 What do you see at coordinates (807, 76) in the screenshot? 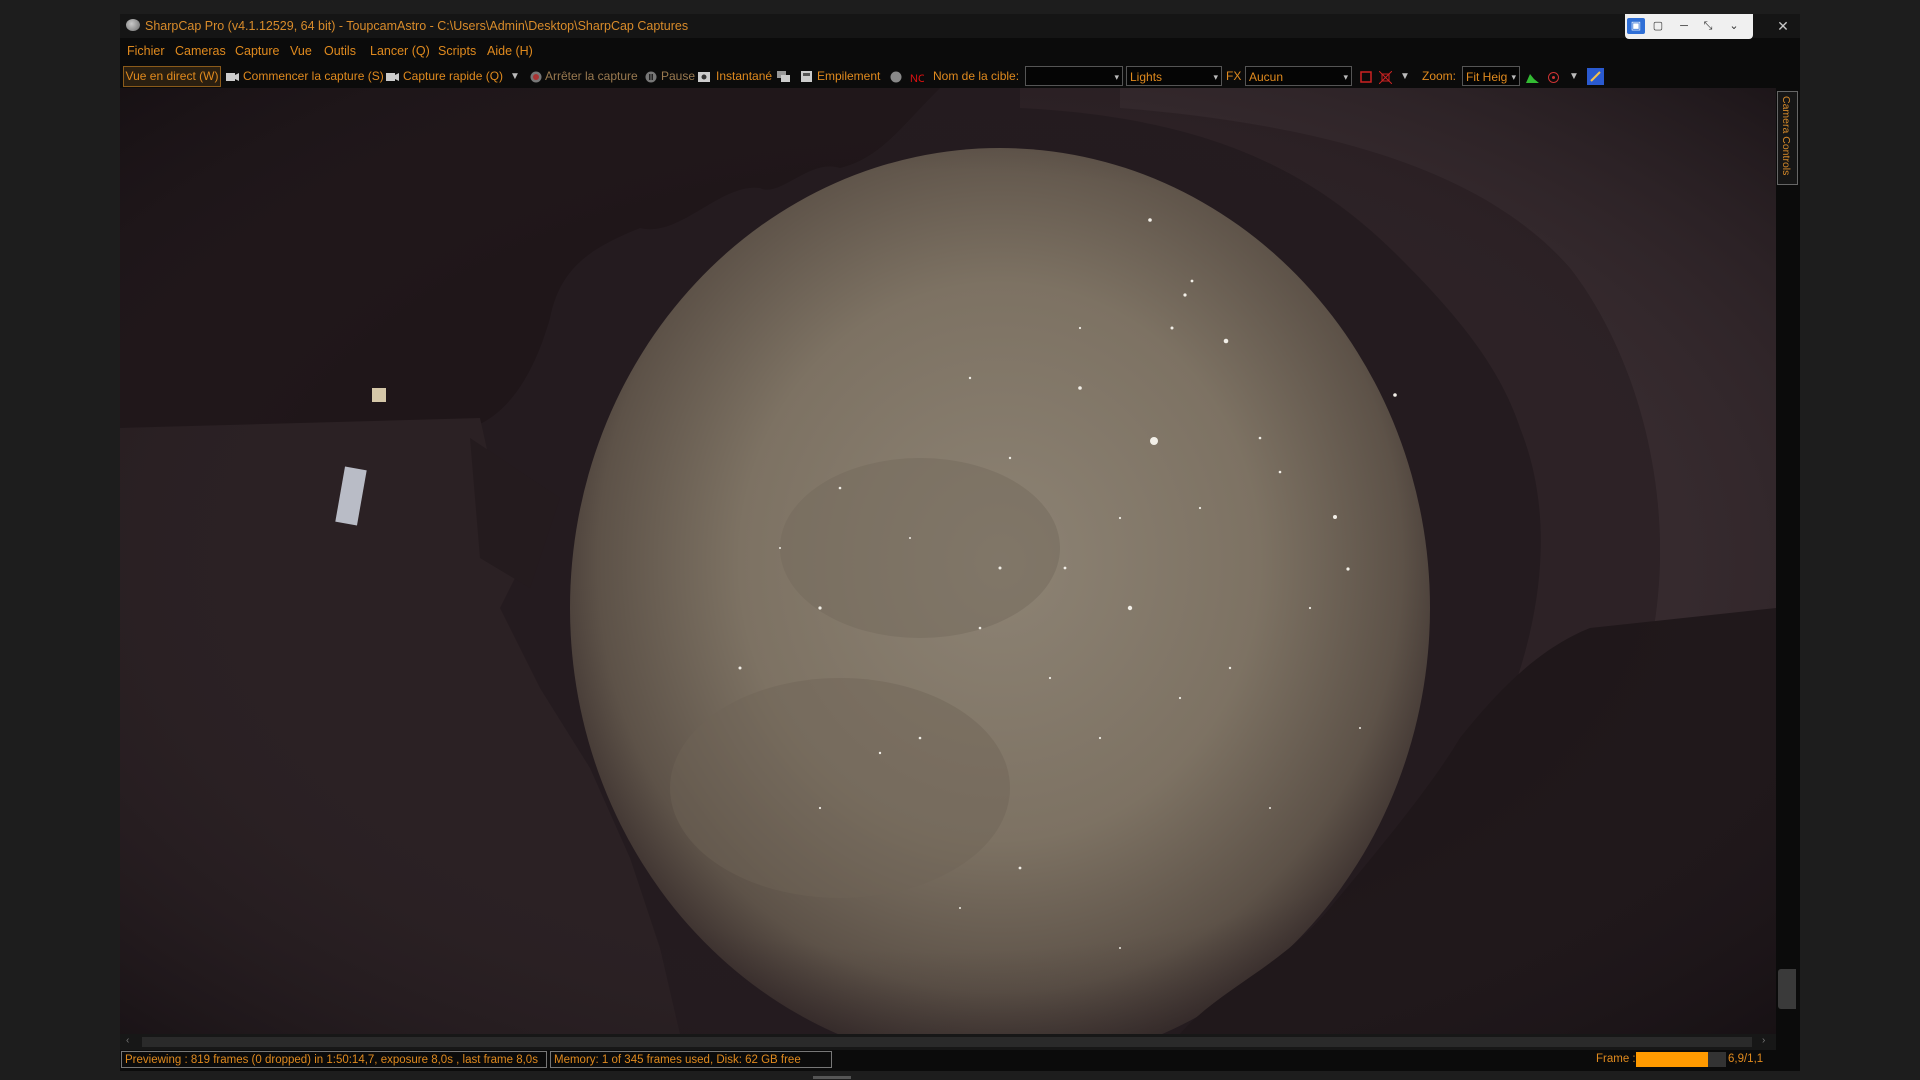
I see `stacking-icon` at bounding box center [807, 76].